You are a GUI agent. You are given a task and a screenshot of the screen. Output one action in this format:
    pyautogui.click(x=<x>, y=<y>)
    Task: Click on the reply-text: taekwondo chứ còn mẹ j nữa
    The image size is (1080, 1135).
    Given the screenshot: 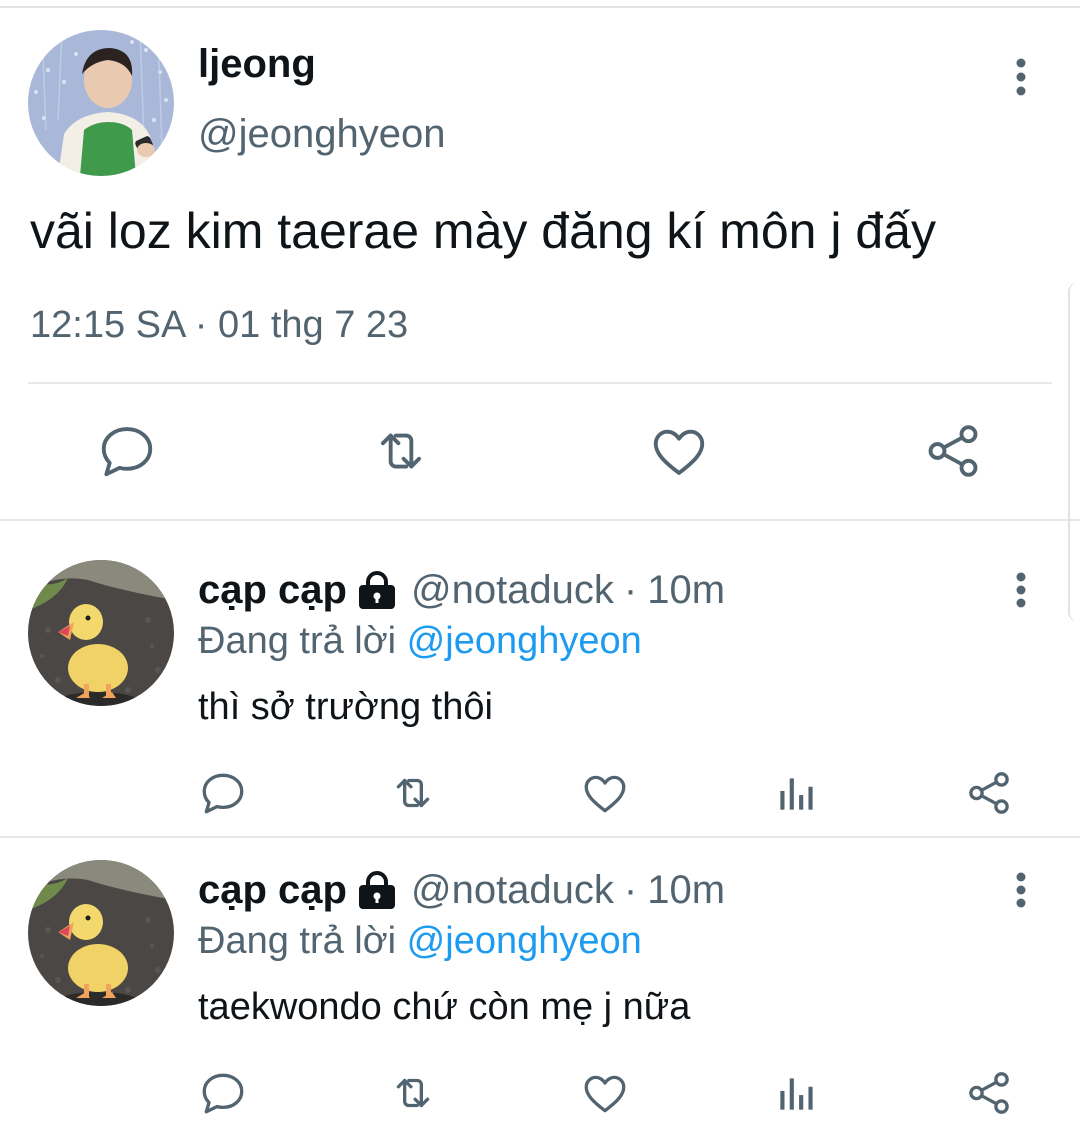 What is the action you would take?
    pyautogui.click(x=444, y=1007)
    